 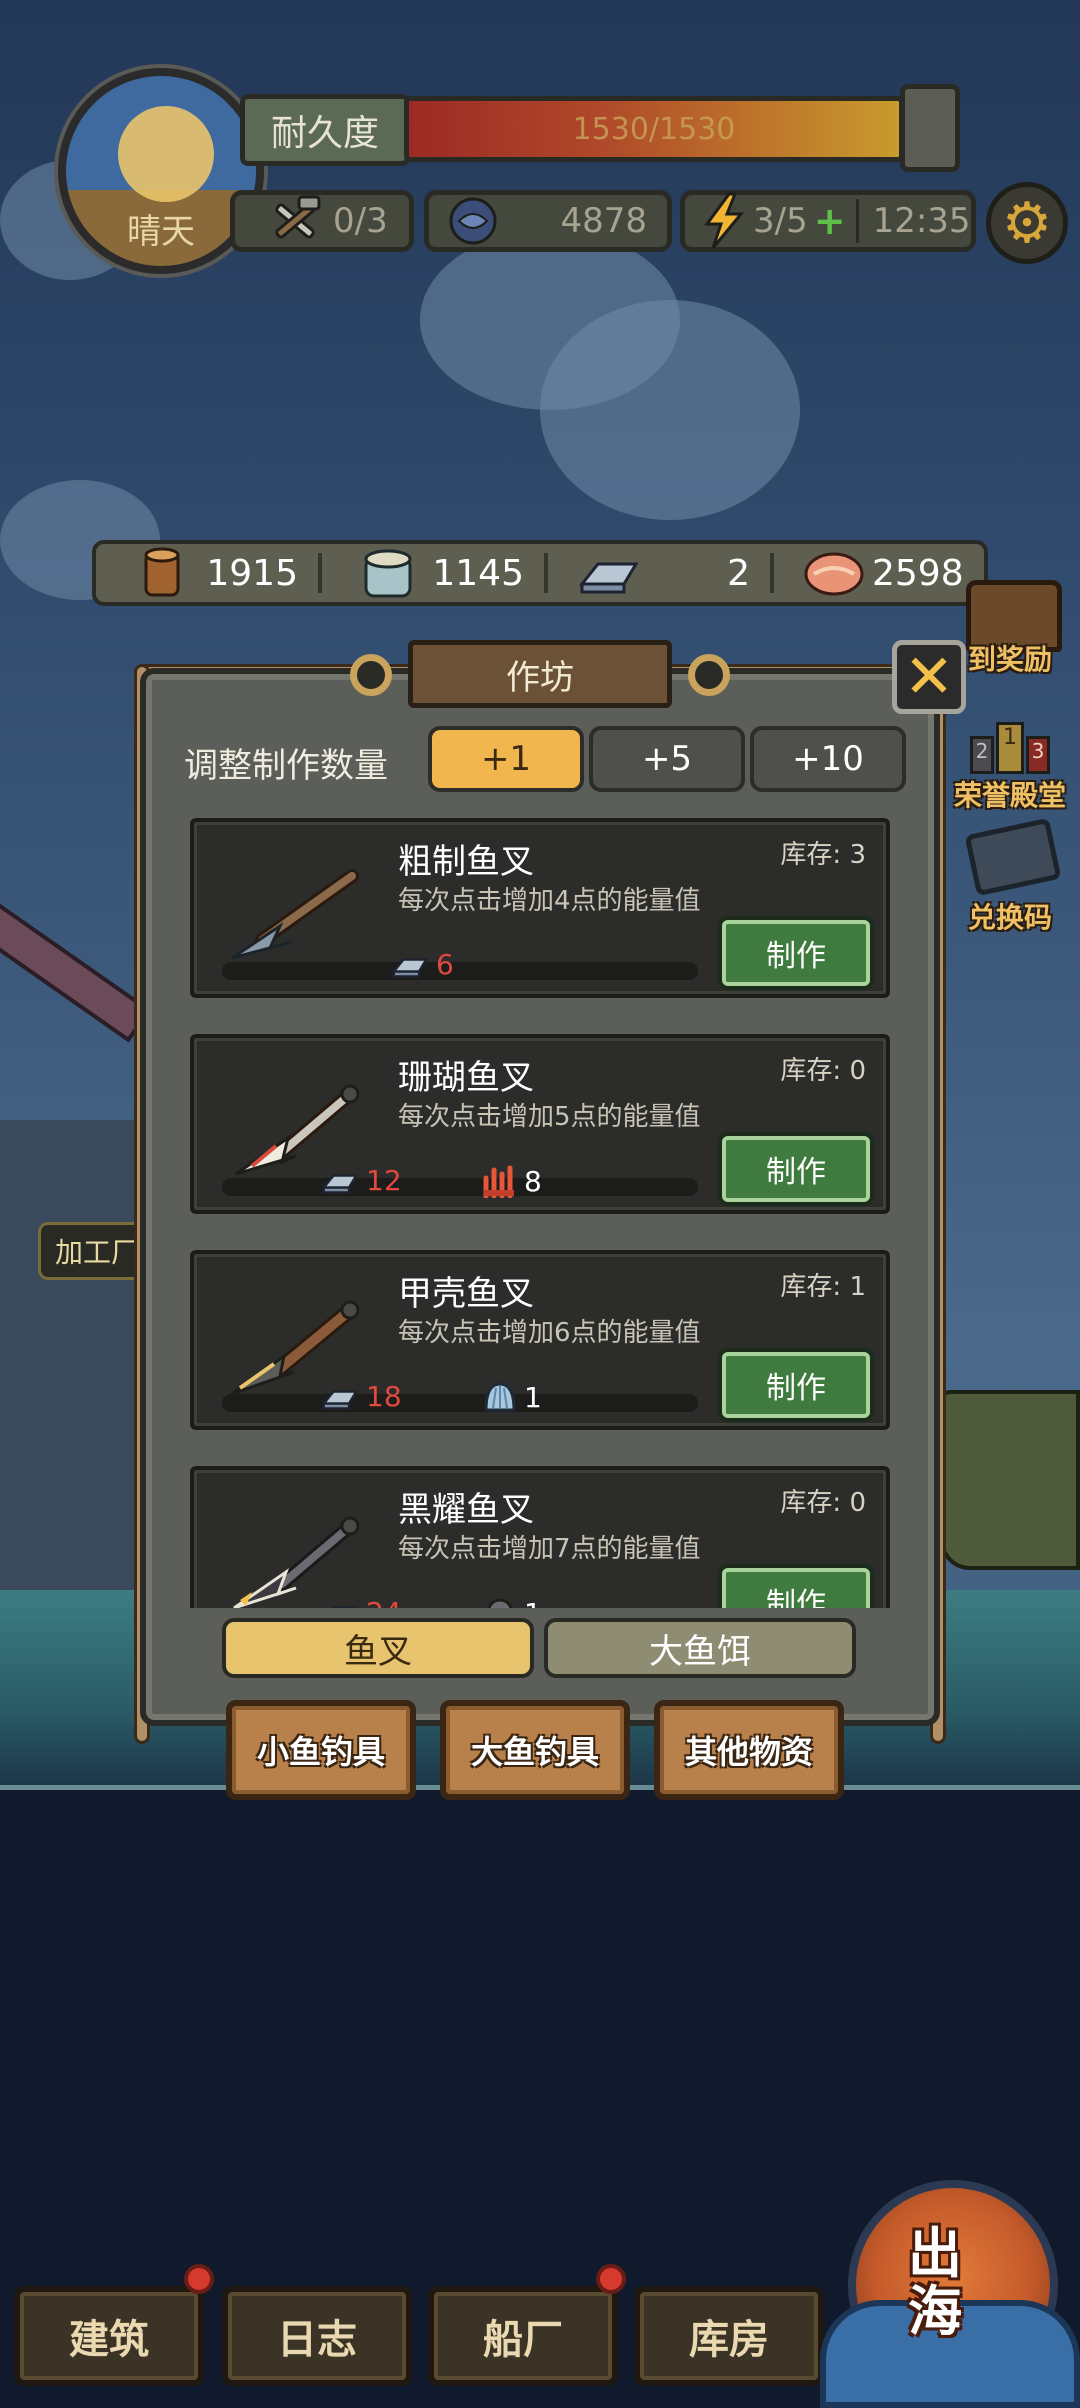 What do you see at coordinates (361, 1180) in the screenshot?
I see `cost-iron: 12` at bounding box center [361, 1180].